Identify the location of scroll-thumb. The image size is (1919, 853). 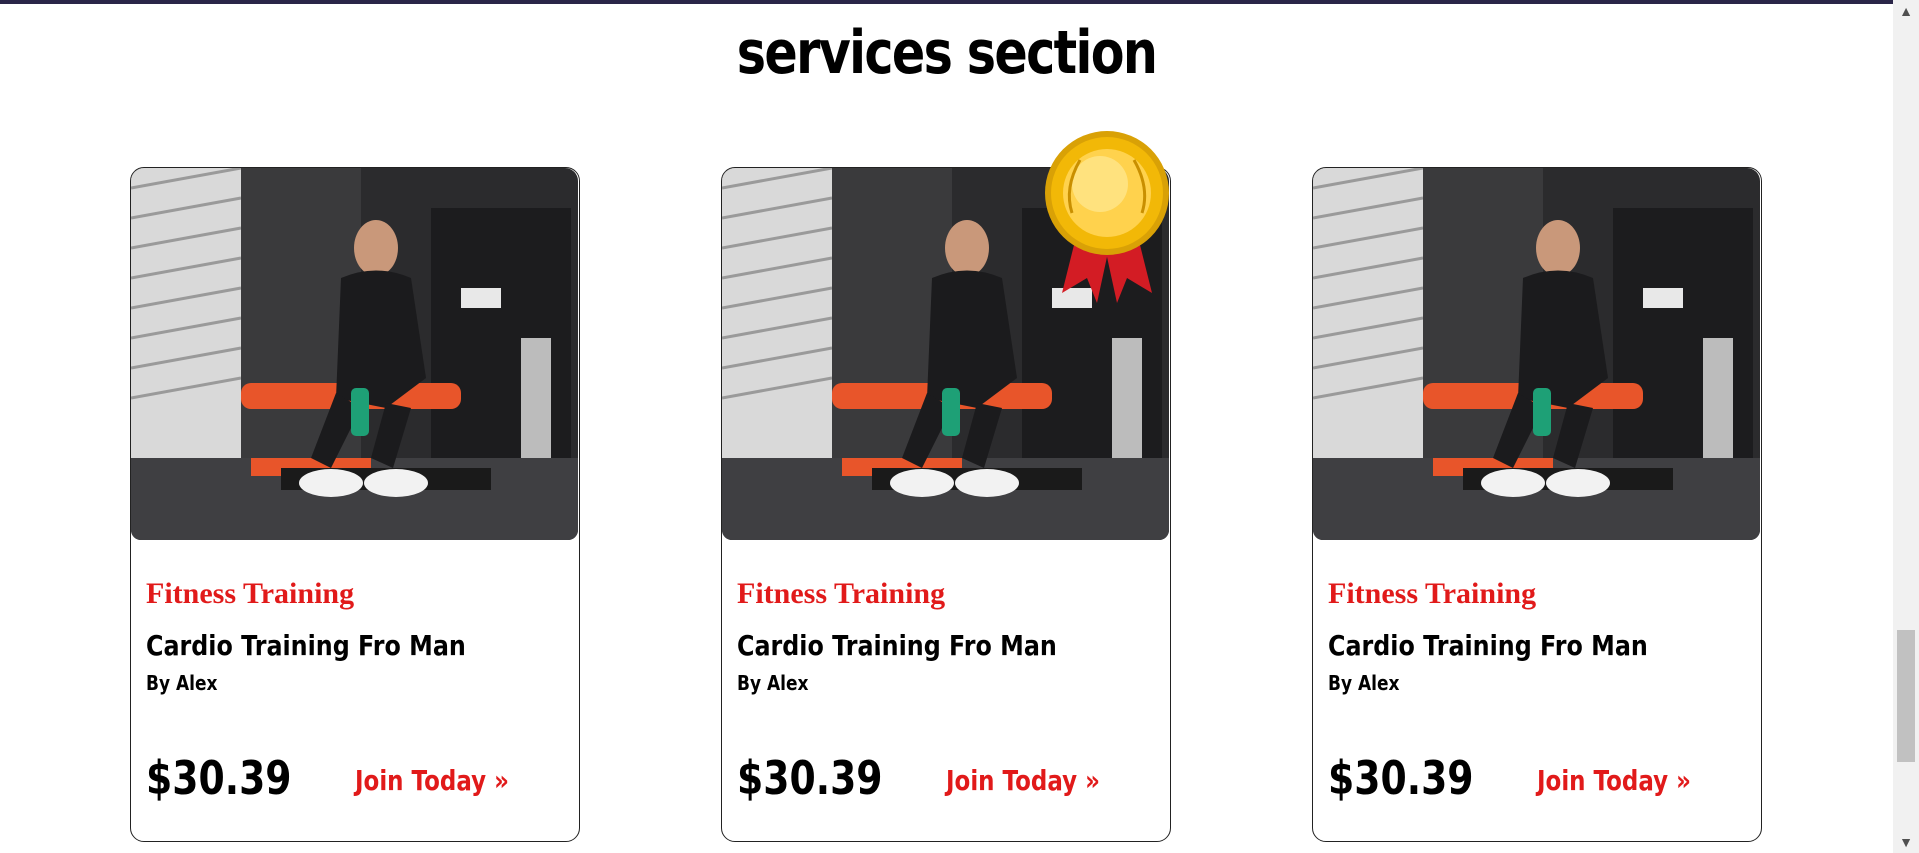
(1906, 696).